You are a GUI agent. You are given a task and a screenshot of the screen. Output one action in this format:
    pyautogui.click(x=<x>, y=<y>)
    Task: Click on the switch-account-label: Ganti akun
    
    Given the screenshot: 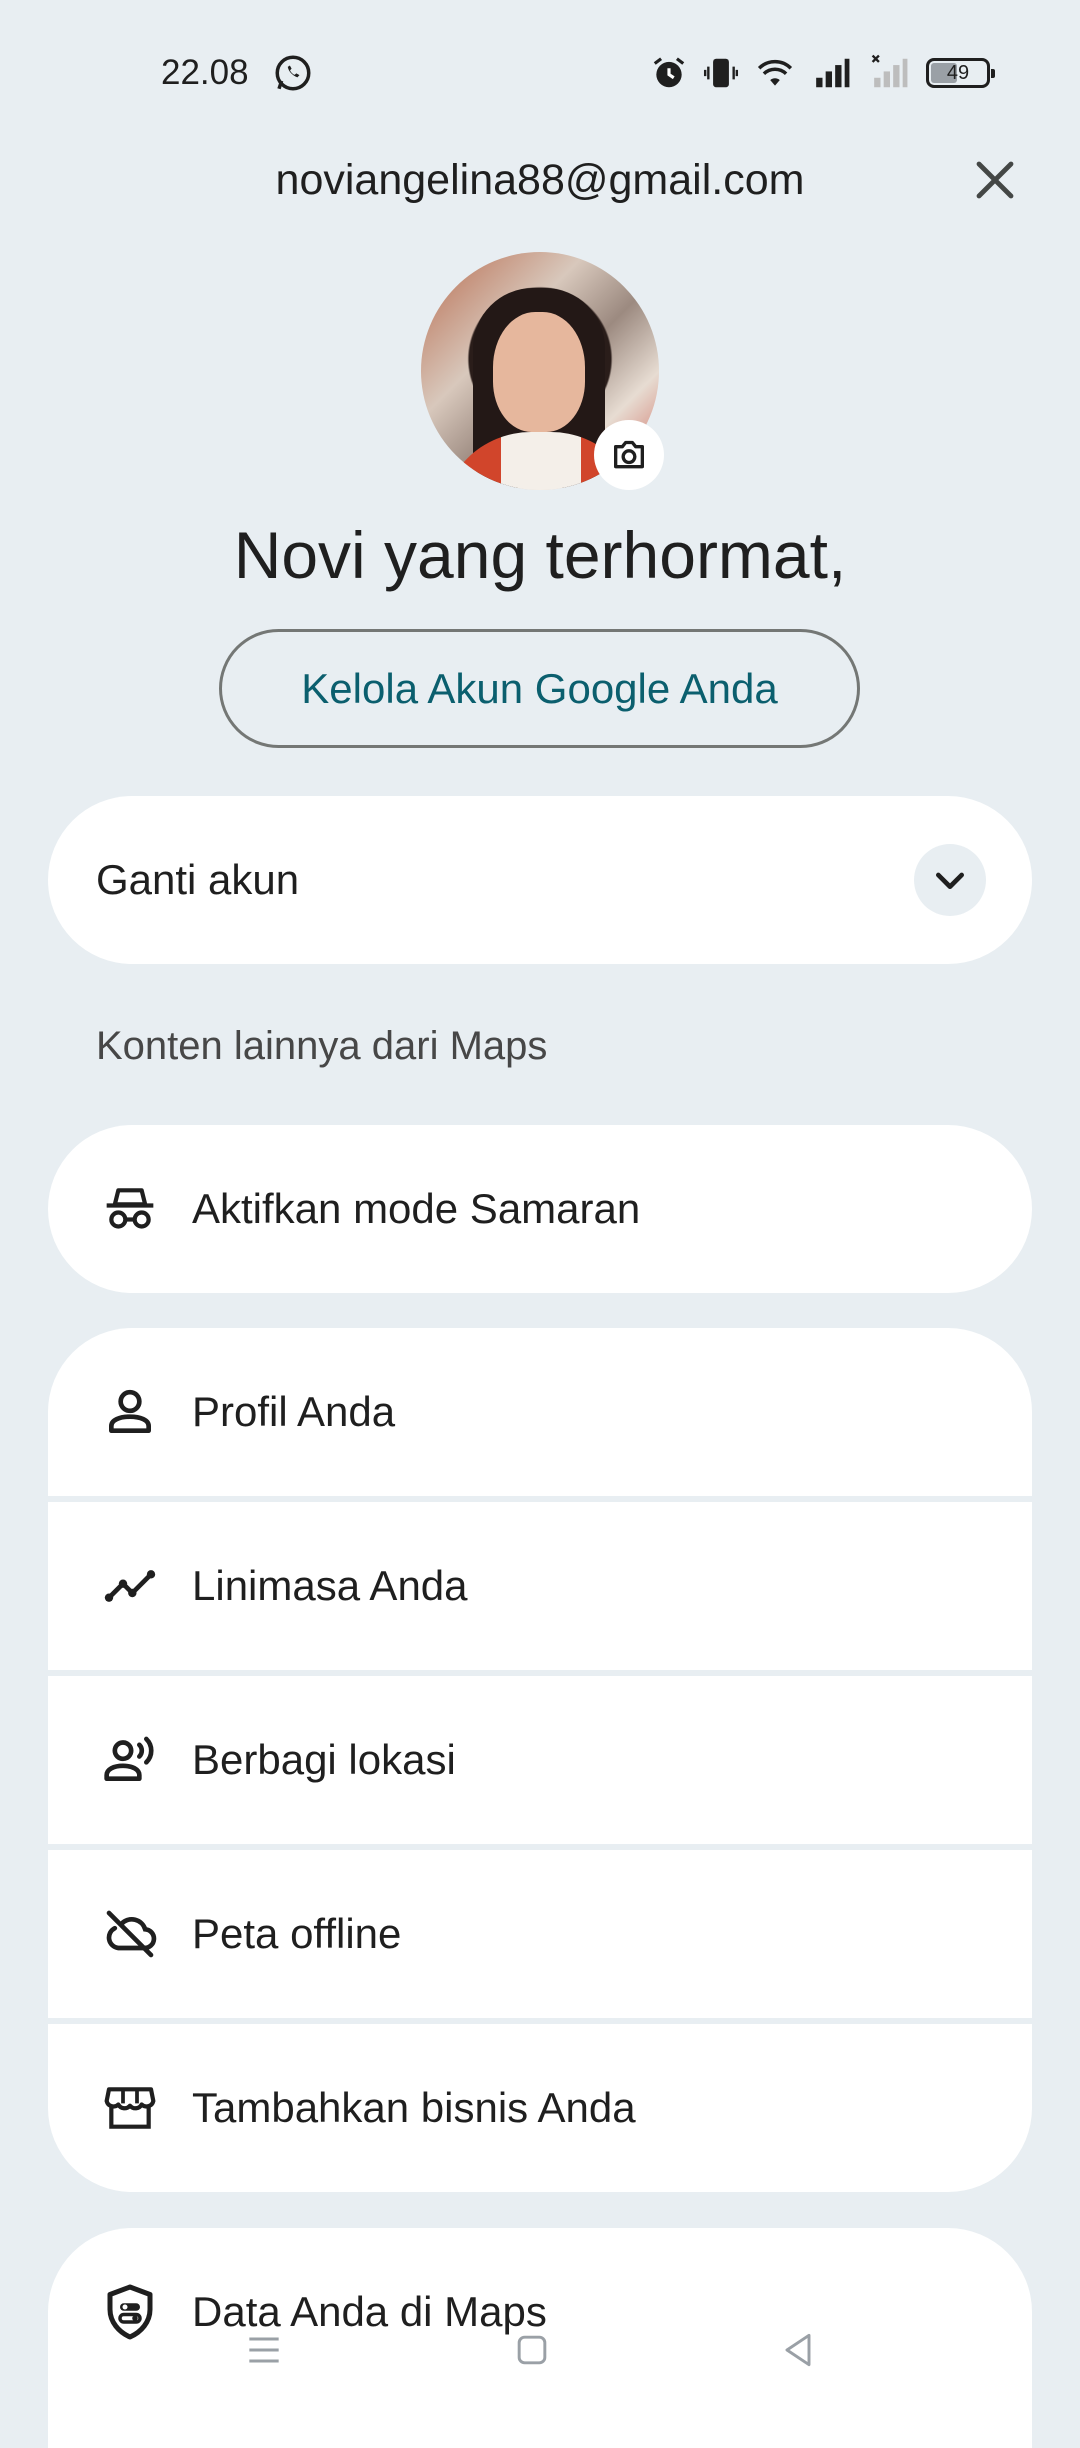 What is the action you would take?
    pyautogui.click(x=198, y=879)
    